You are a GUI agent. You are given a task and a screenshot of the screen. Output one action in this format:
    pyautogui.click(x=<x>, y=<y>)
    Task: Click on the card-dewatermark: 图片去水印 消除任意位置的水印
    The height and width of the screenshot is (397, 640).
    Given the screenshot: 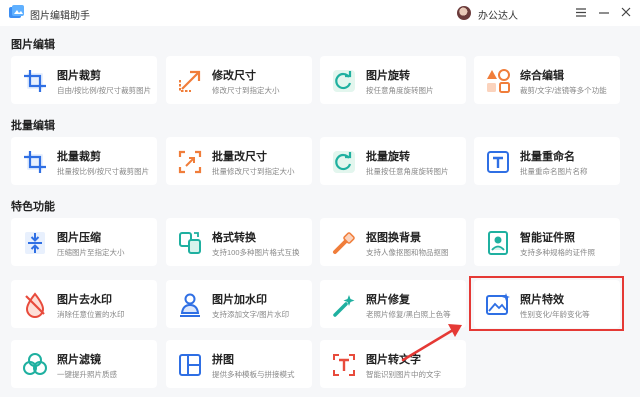 What is the action you would take?
    pyautogui.click(x=84, y=304)
    